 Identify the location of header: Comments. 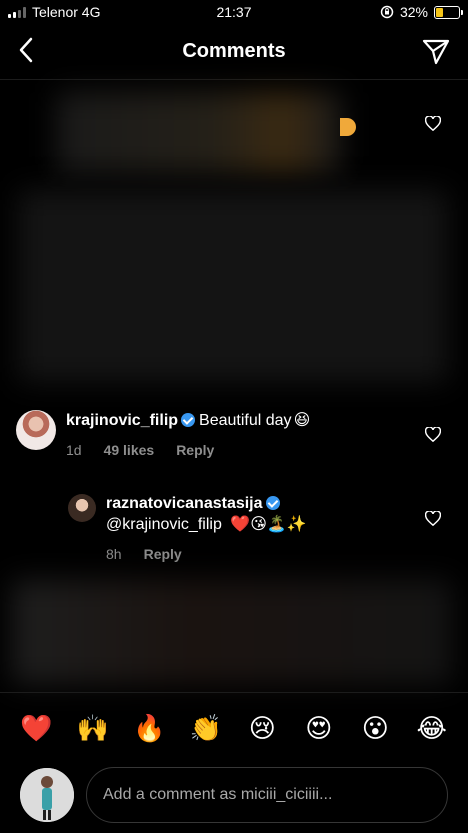
(234, 52).